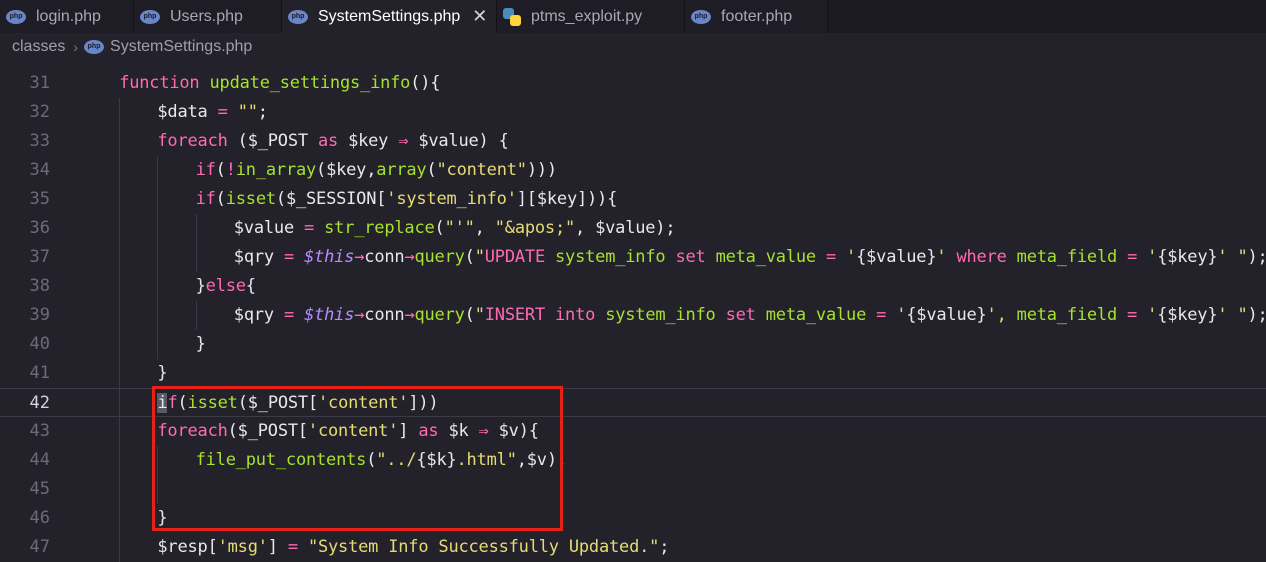  I want to click on code-token: ($key,, so click(346, 170).